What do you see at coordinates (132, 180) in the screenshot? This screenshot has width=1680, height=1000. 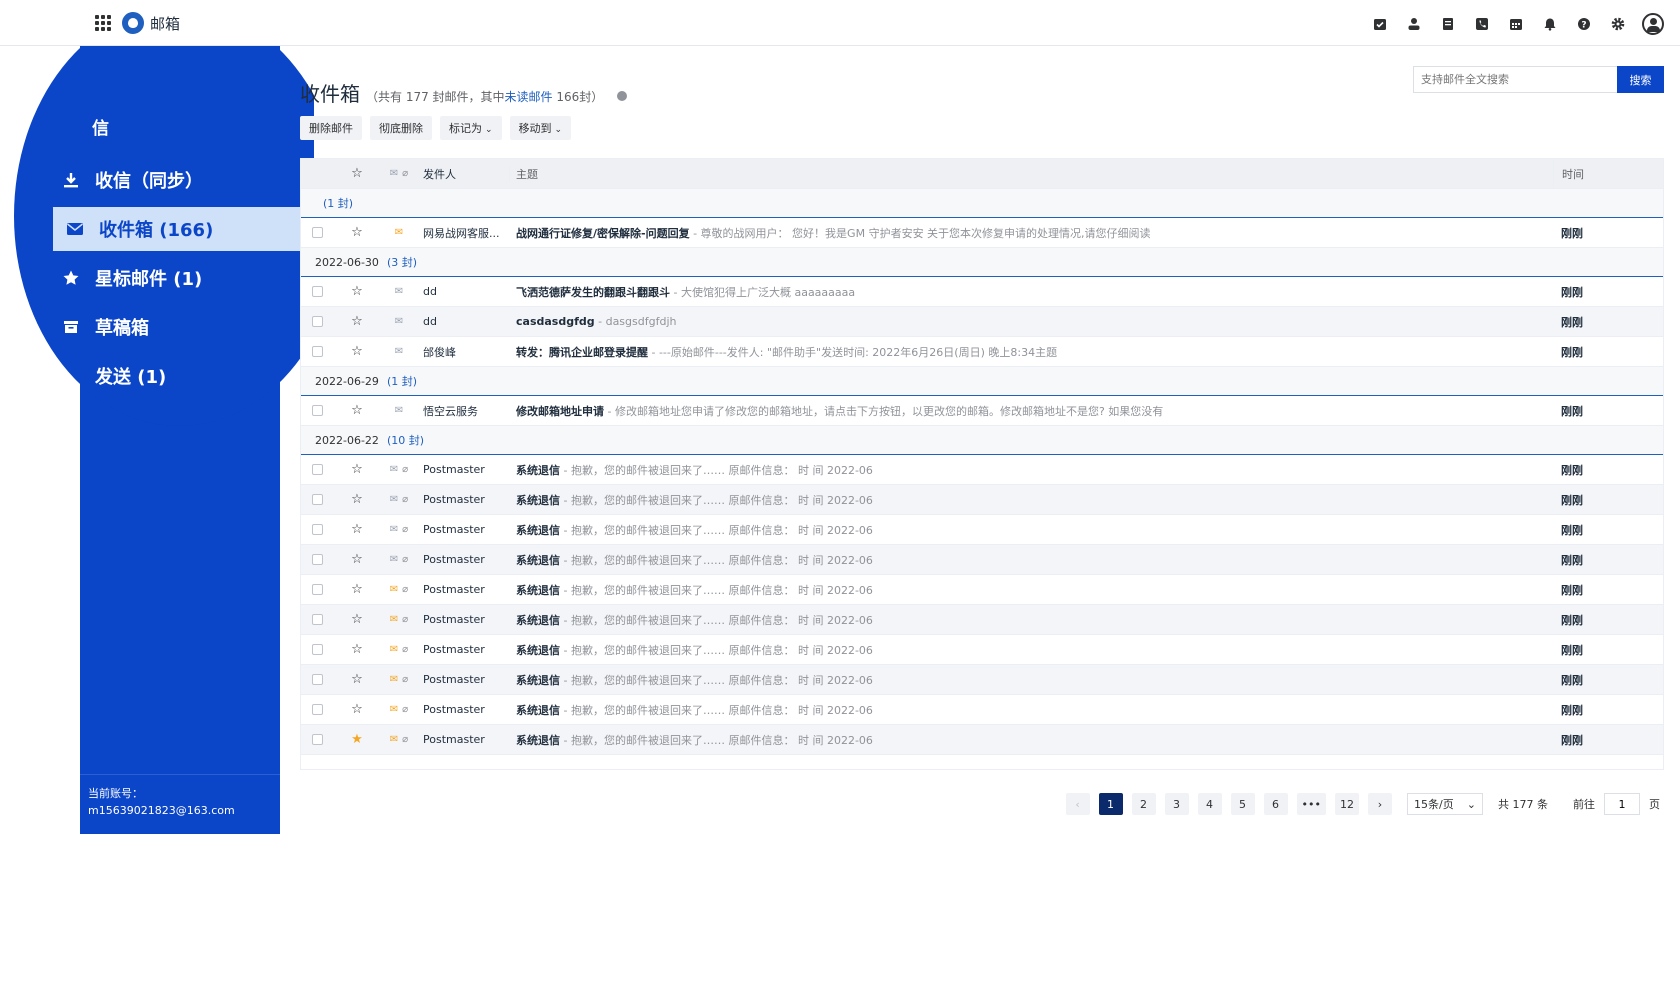 I see `sidebar-item-sync: 收信（同步）` at bounding box center [132, 180].